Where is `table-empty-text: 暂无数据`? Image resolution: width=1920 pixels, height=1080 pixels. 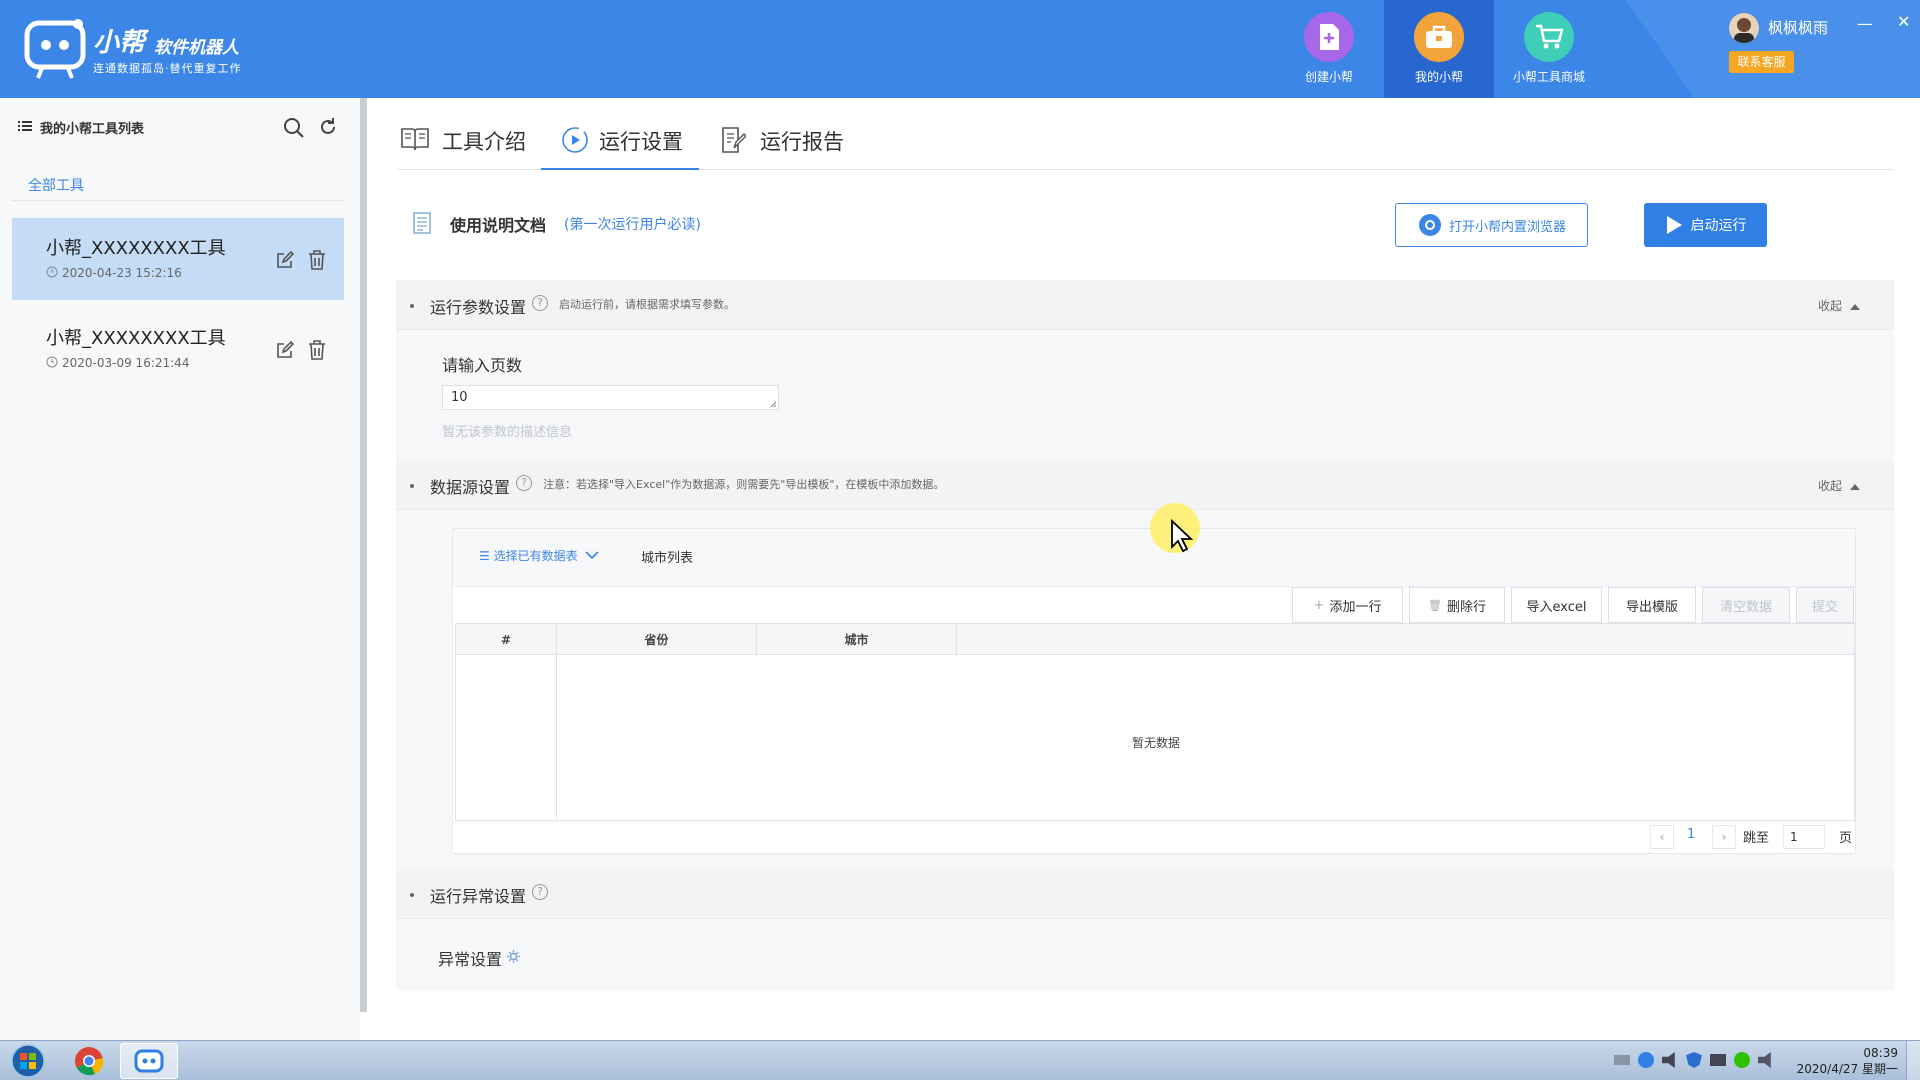
table-empty-text: 暂无数据 is located at coordinates (1156, 743).